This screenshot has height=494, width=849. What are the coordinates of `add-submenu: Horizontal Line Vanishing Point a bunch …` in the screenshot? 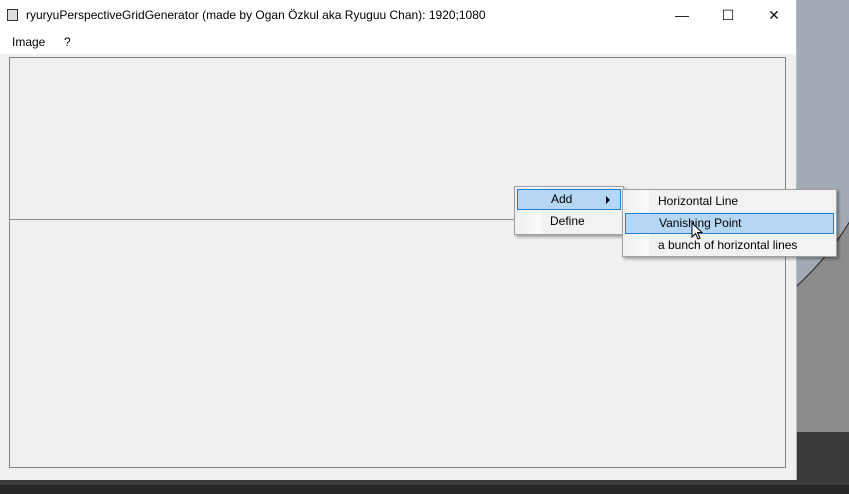 It's located at (729, 223).